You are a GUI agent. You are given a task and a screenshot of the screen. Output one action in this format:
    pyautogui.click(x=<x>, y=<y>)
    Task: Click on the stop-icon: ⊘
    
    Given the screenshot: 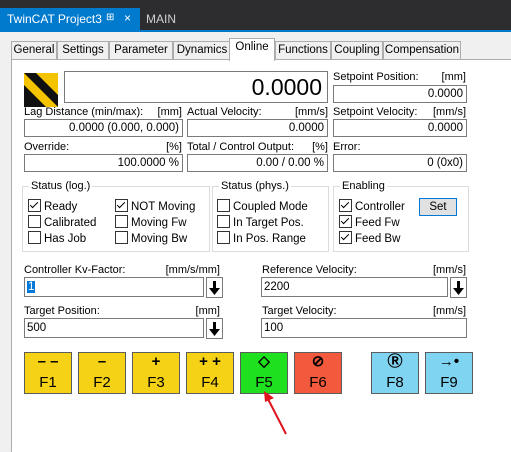 What is the action you would take?
    pyautogui.click(x=318, y=361)
    